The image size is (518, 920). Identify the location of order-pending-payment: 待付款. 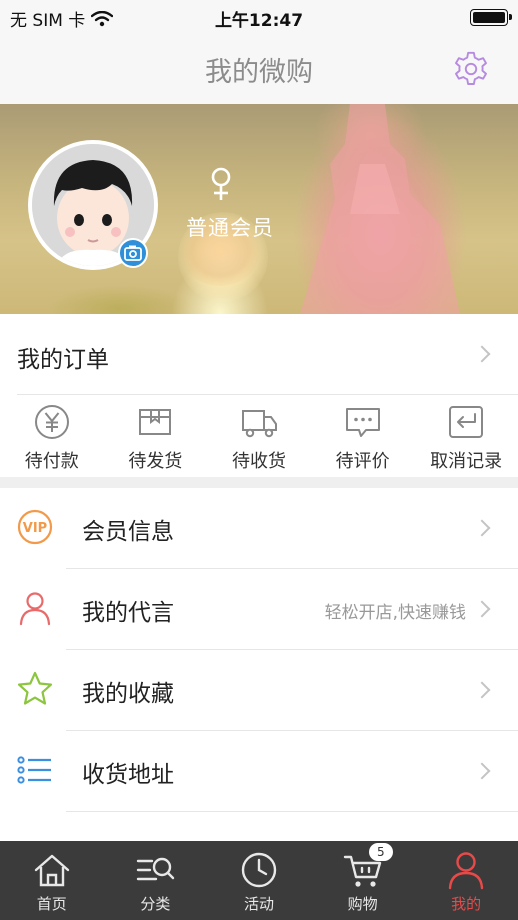
(52, 436).